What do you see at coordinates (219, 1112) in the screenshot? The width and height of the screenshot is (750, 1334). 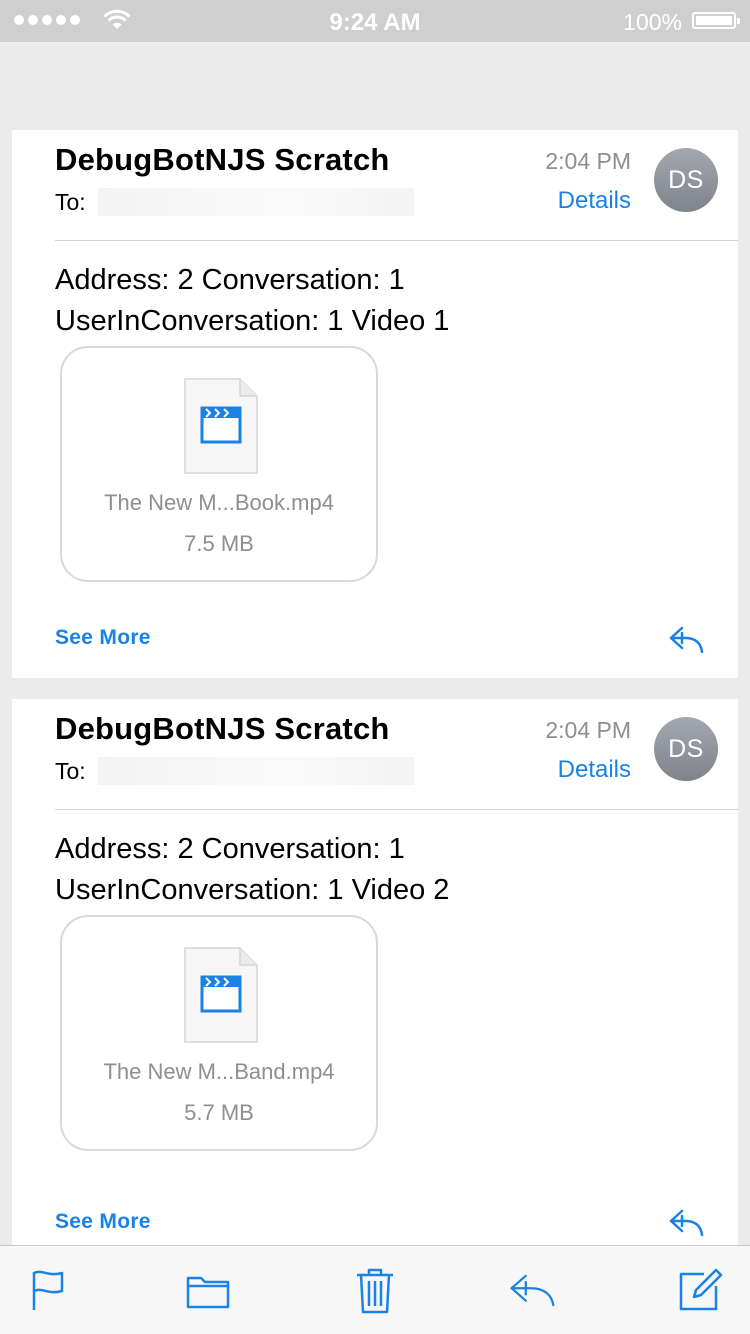 I see `attachment-size: 5.7 MB` at bounding box center [219, 1112].